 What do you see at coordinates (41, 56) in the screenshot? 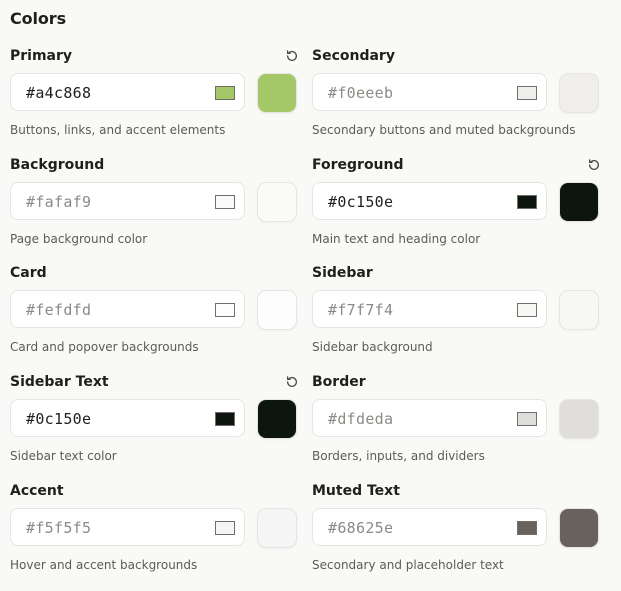
I see `color-label: Primary` at bounding box center [41, 56].